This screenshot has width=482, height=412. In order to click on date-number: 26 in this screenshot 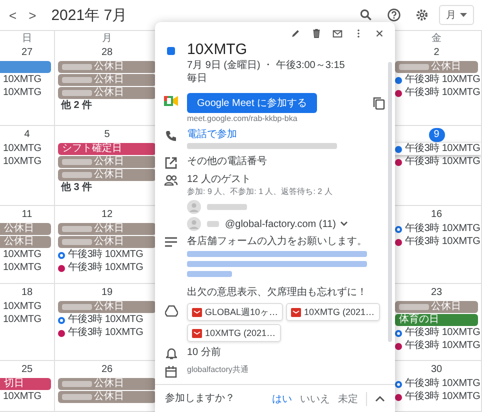, I will do `click(107, 370)`.